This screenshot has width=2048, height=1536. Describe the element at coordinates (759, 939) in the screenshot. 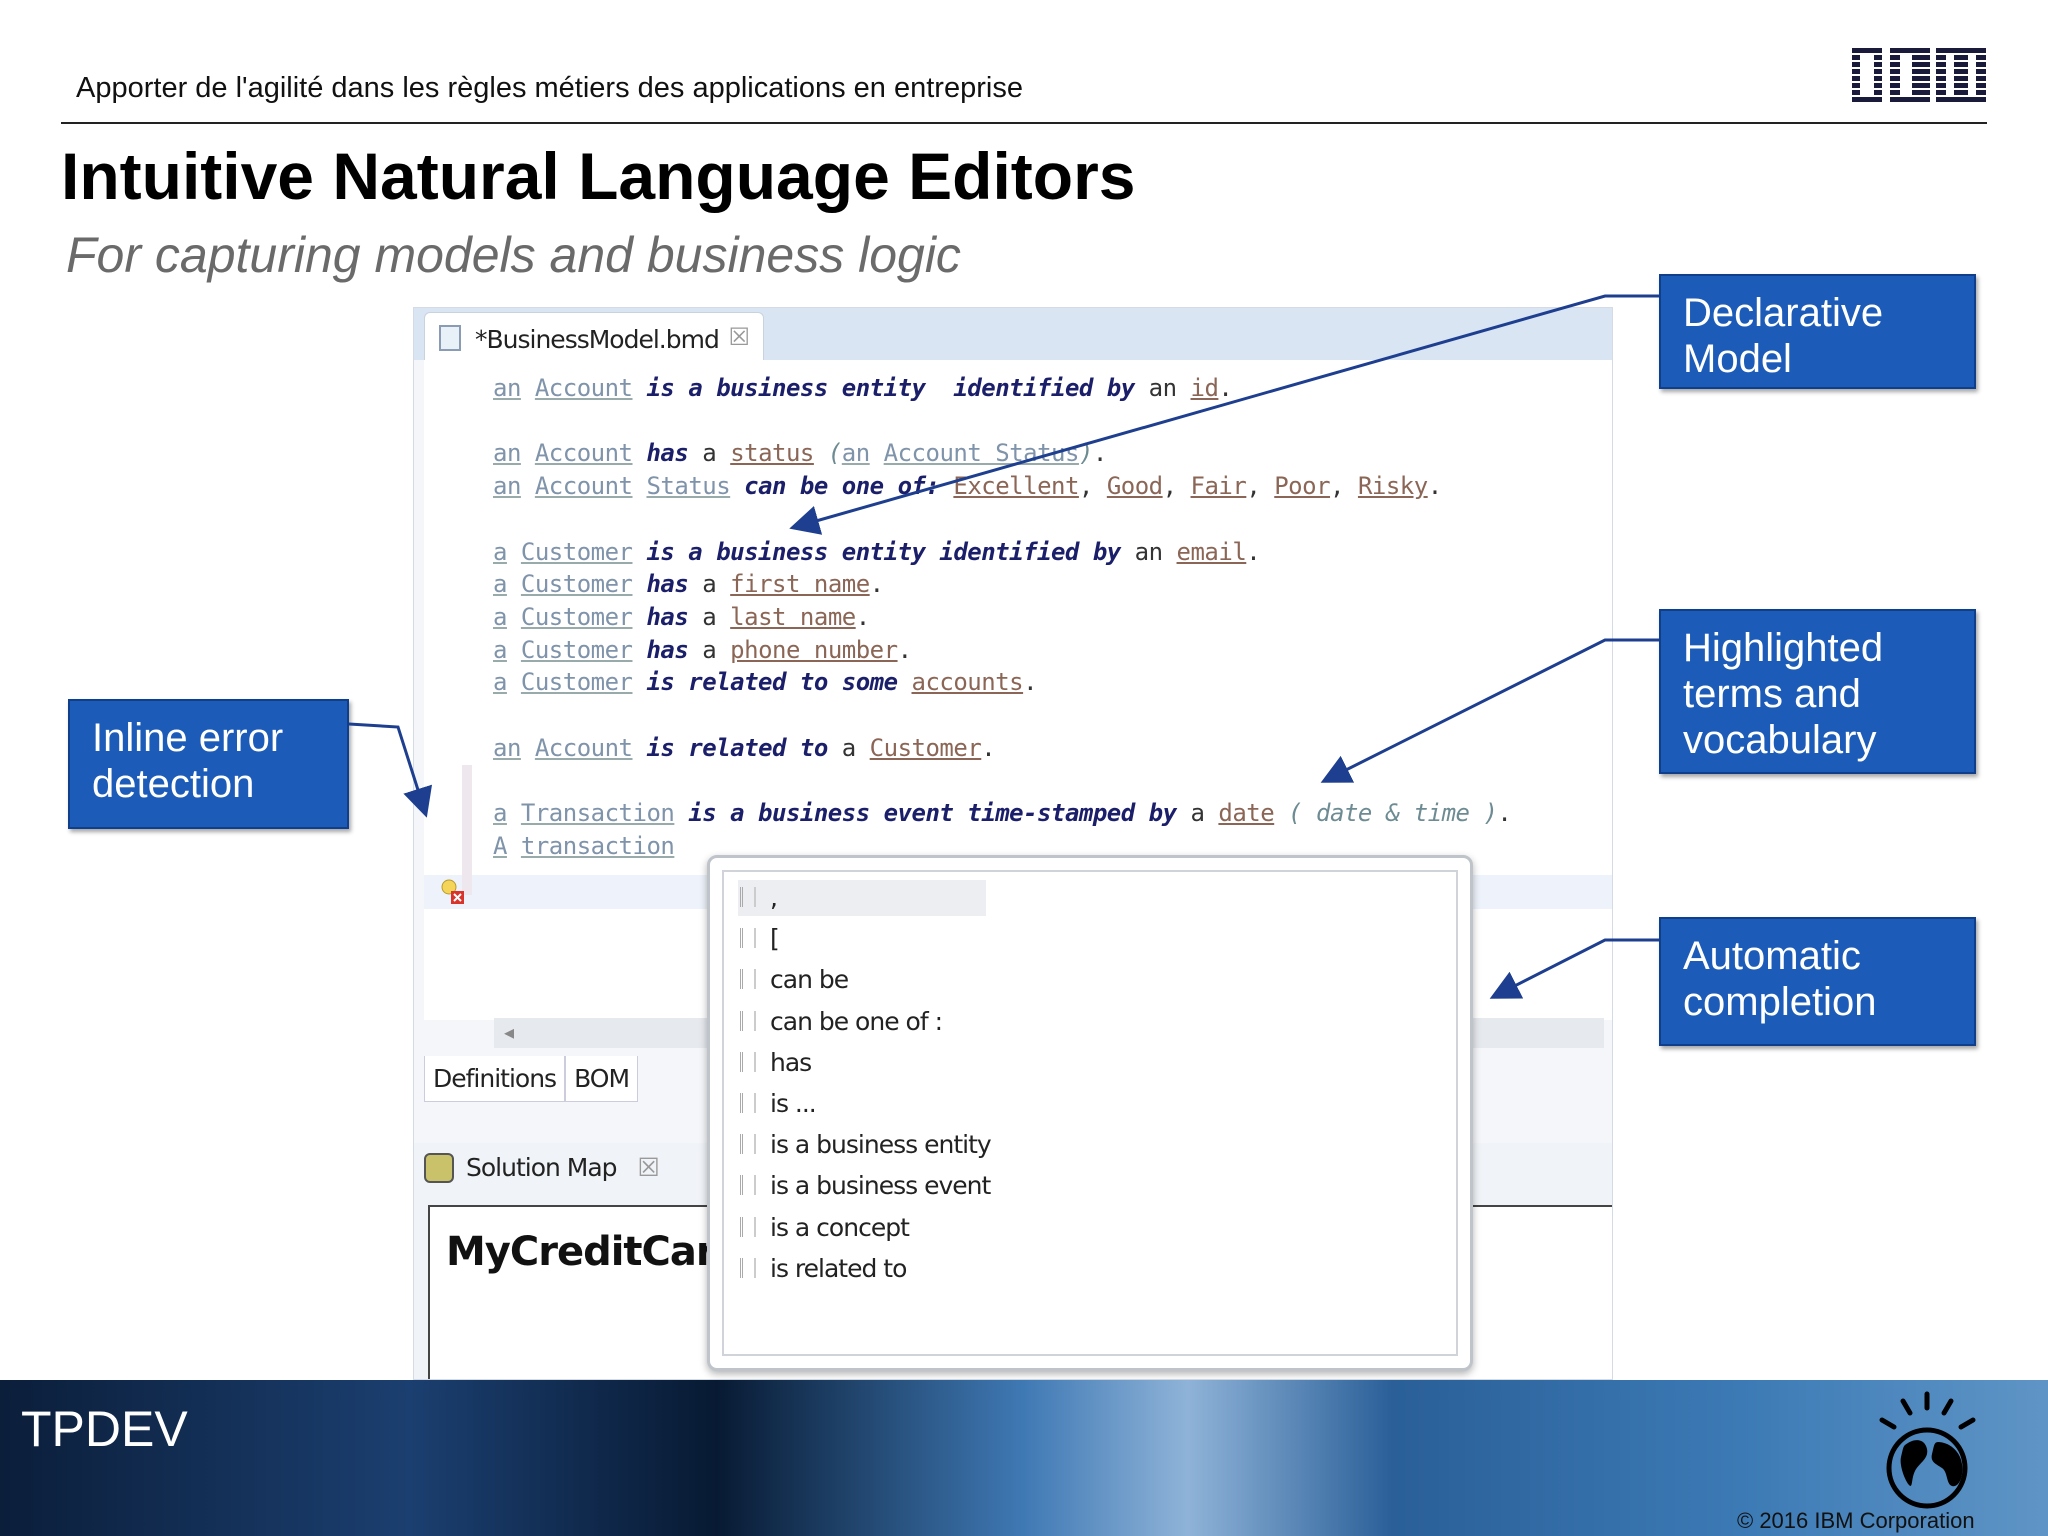

I see `completion-item: [` at that location.